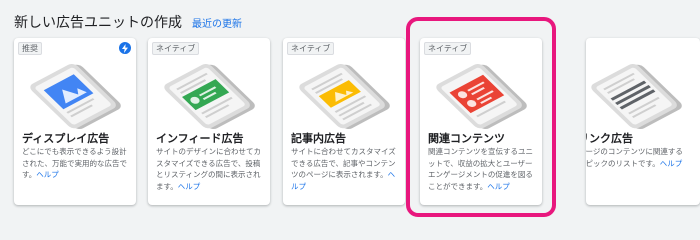 This screenshot has width=700, height=240. Describe the element at coordinates (75, 97) in the screenshot. I see `display-ad-illustration` at that location.